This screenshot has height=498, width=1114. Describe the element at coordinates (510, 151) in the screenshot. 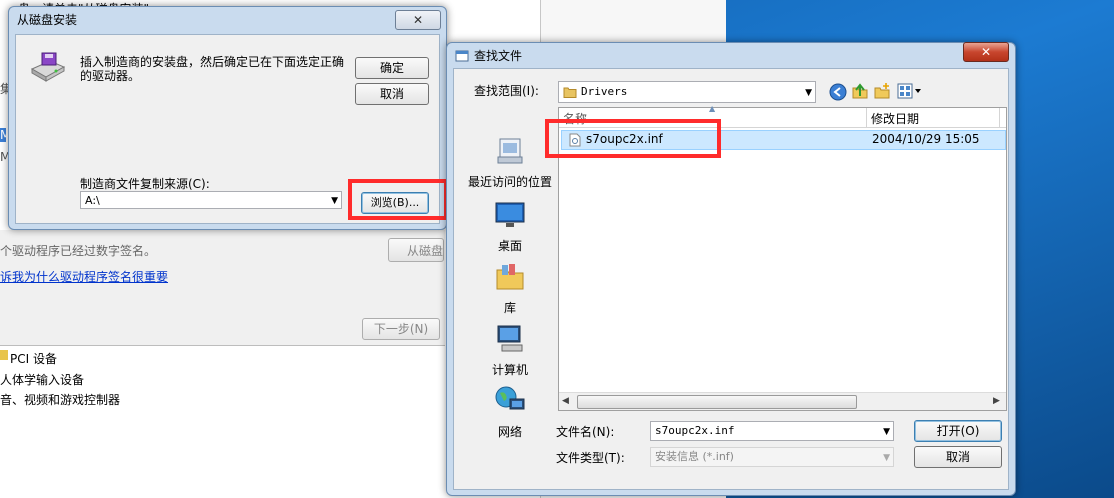

I see `recent-places-icon` at that location.